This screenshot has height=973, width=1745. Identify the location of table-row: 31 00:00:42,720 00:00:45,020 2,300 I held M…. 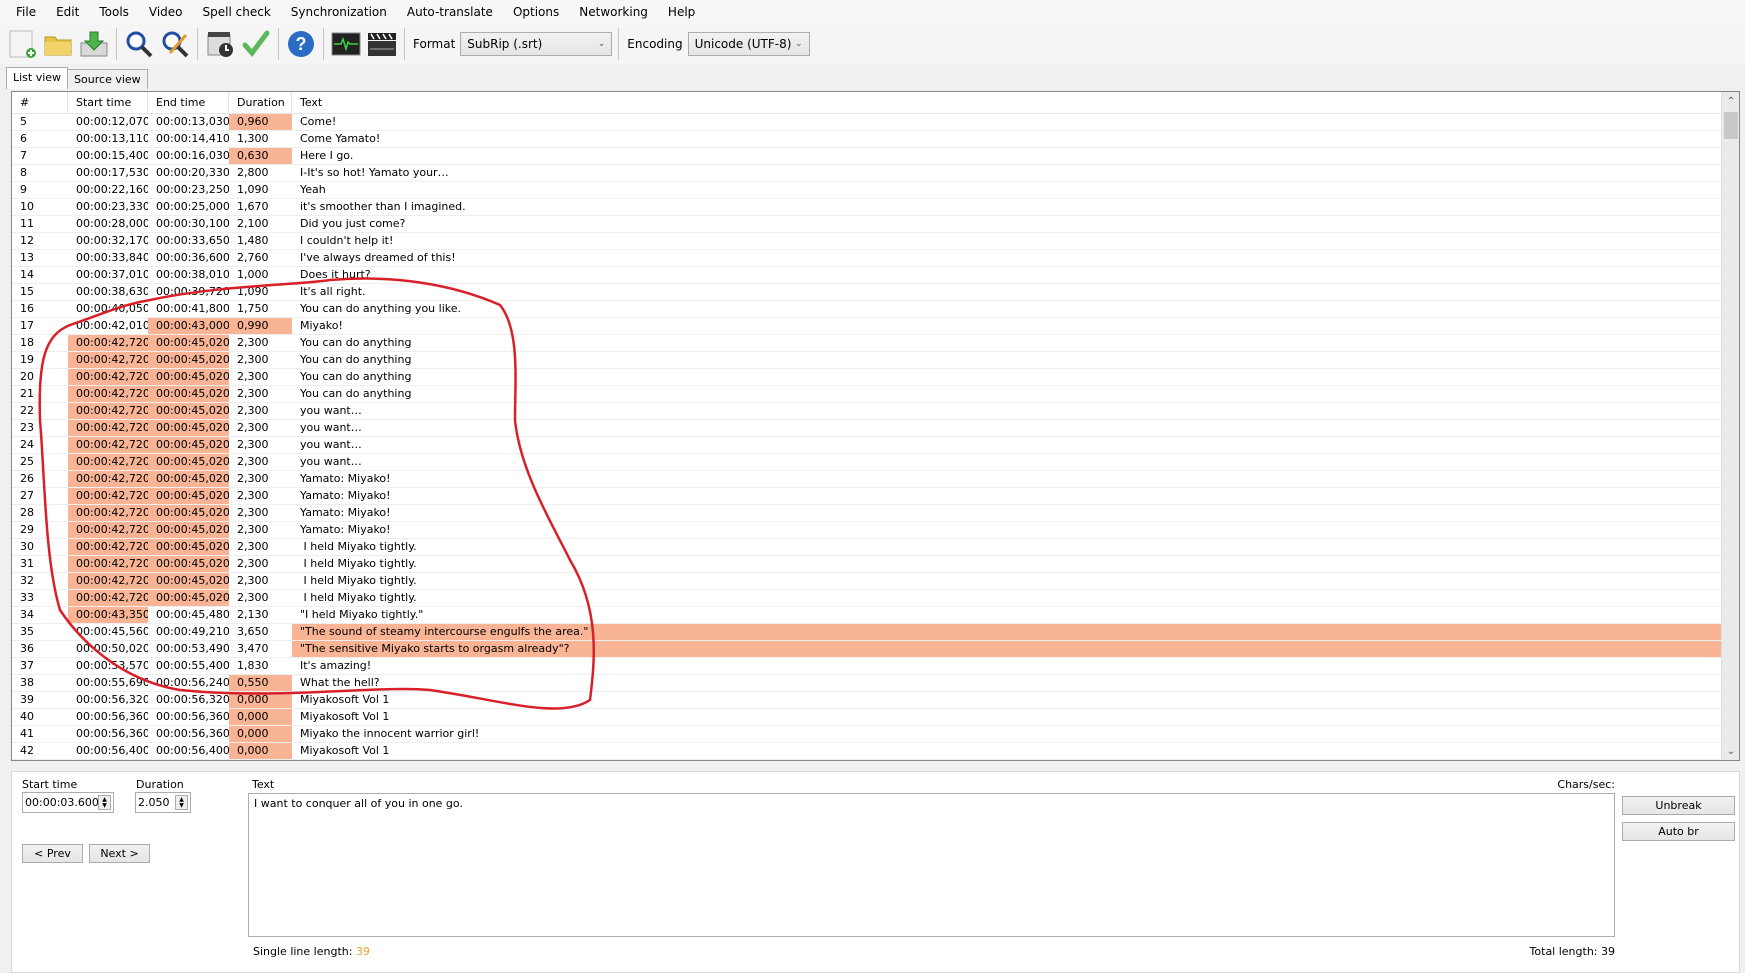
(867, 564).